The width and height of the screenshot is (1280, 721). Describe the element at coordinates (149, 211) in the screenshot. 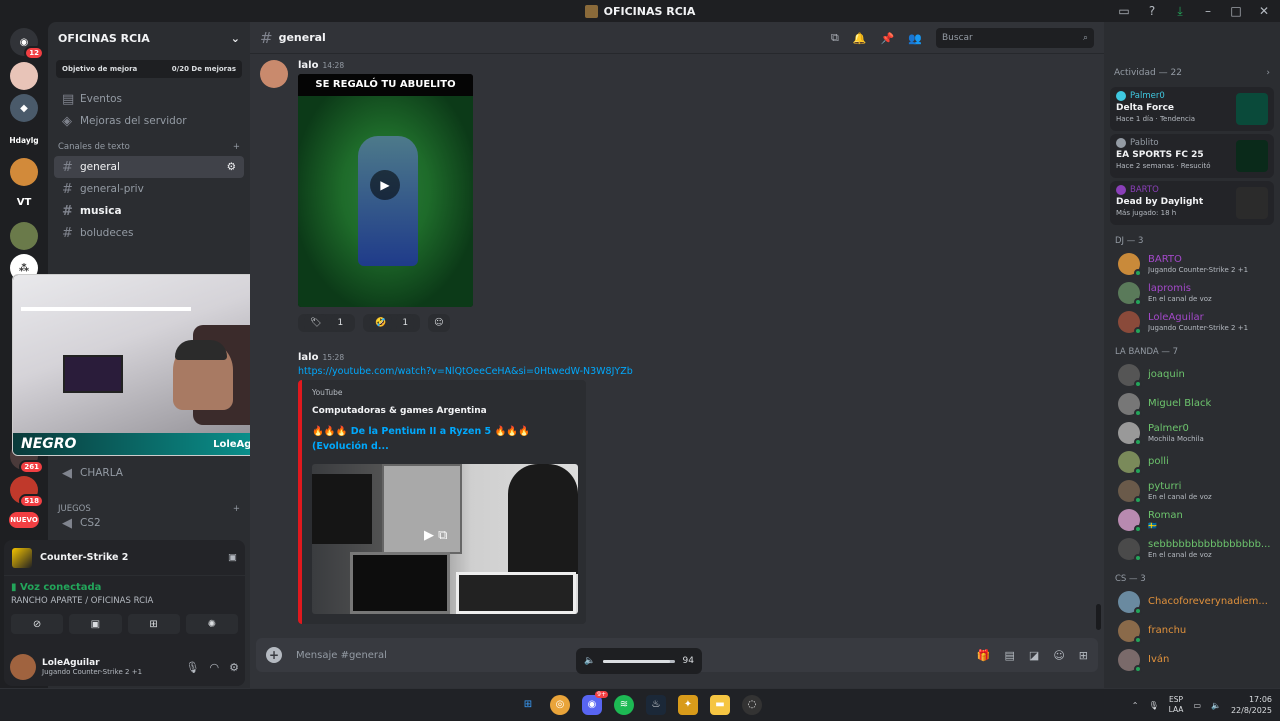

I see `channel-musica: # musica` at that location.